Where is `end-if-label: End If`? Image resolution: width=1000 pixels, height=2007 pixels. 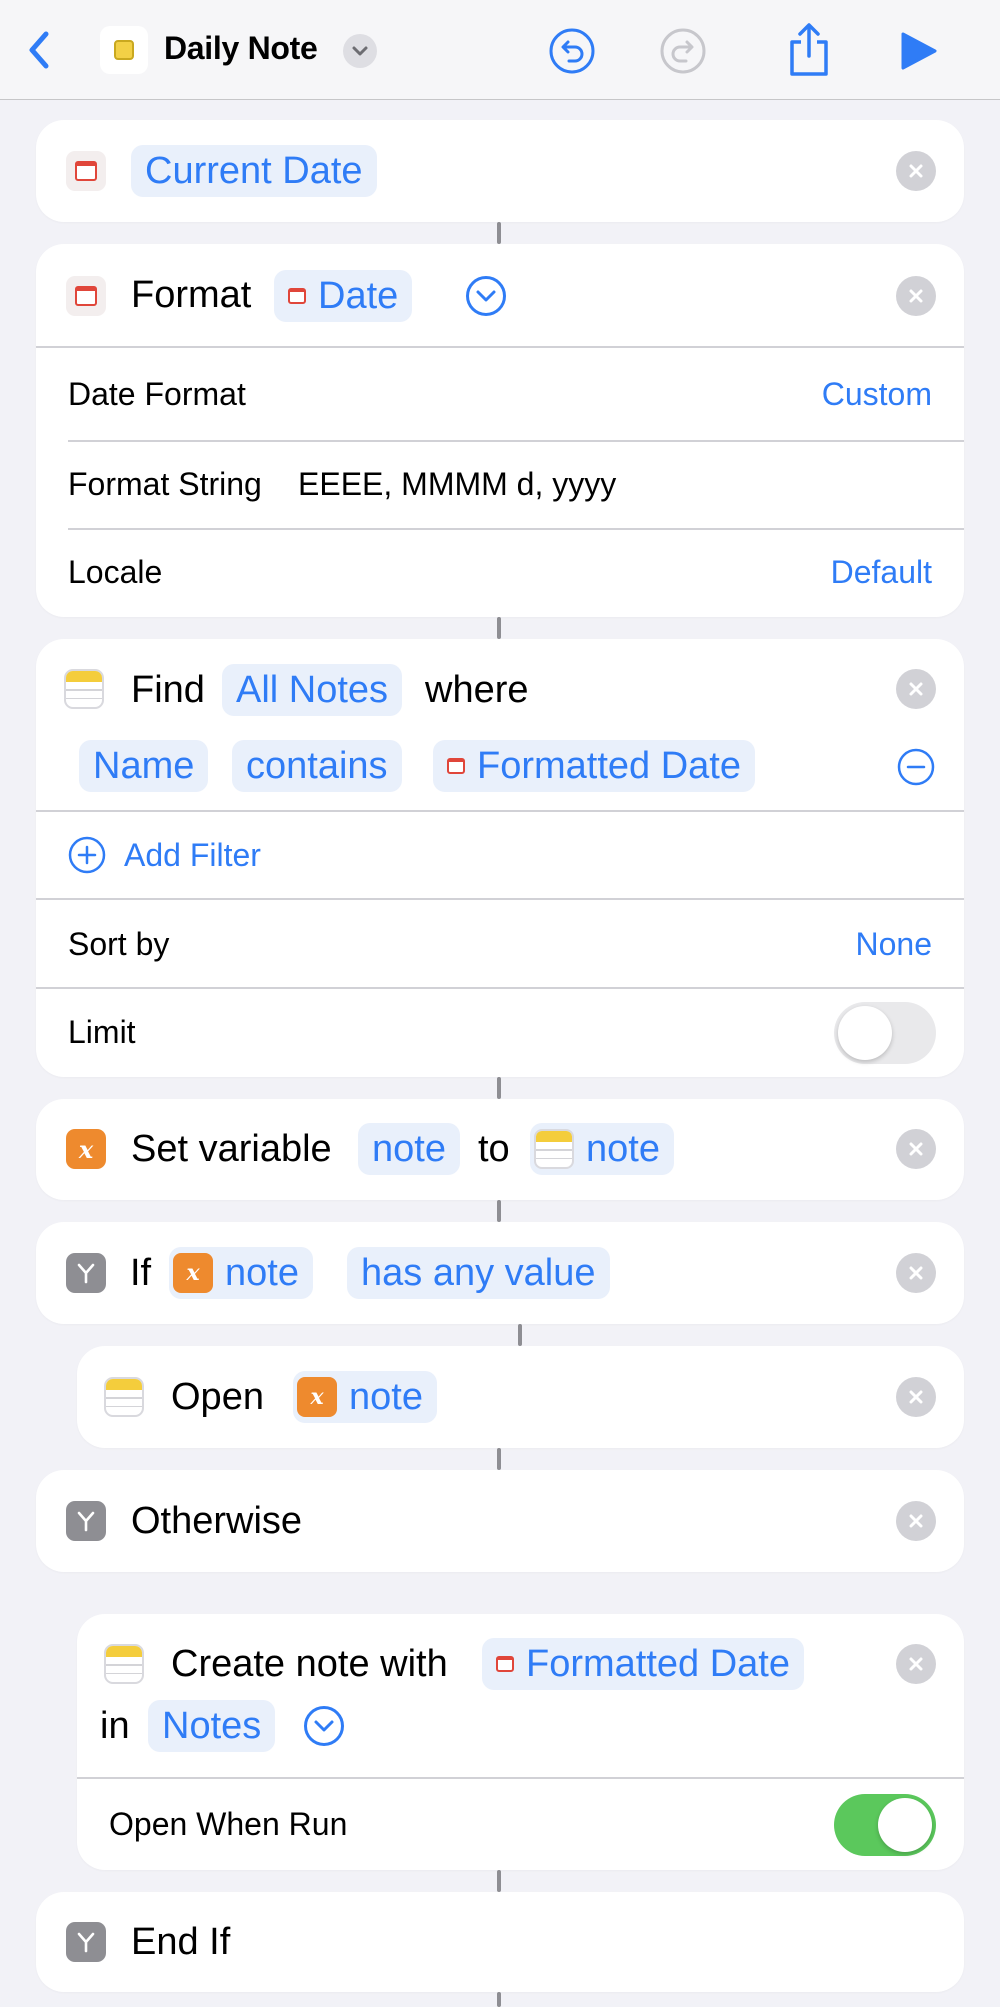 end-if-label: End If is located at coordinates (181, 1942).